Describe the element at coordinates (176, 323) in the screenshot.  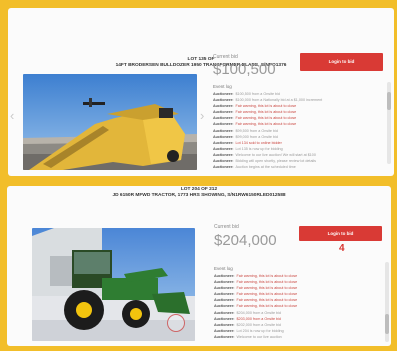
I see `auction-logo-watermark` at that location.